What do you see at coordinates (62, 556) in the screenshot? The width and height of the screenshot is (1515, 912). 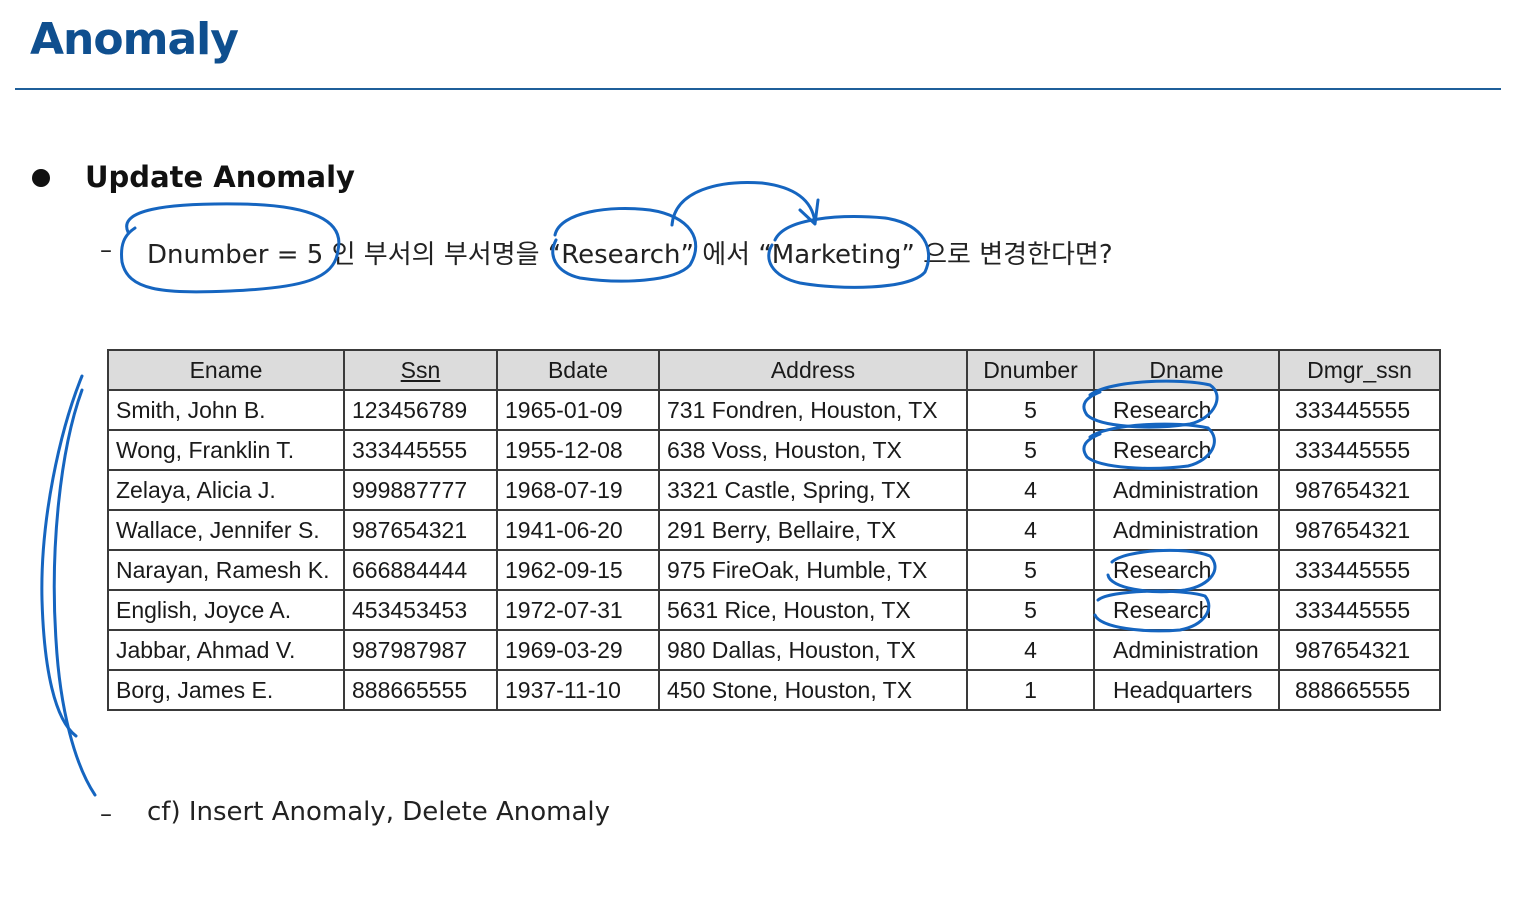 I see `bracket-annotation-left` at bounding box center [62, 556].